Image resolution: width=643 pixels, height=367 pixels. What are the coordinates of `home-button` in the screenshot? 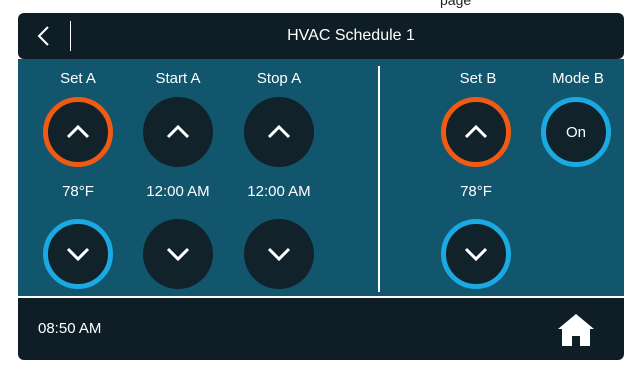 It's located at (576, 330).